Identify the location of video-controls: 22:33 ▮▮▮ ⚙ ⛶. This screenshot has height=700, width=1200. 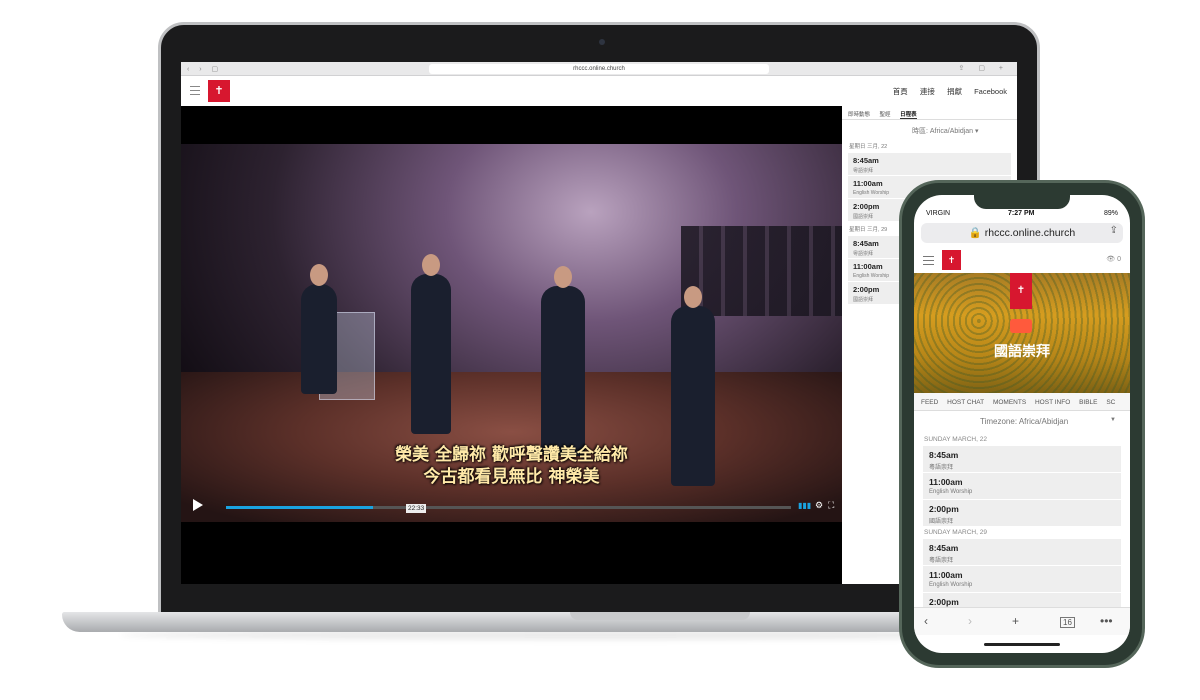
(511, 507).